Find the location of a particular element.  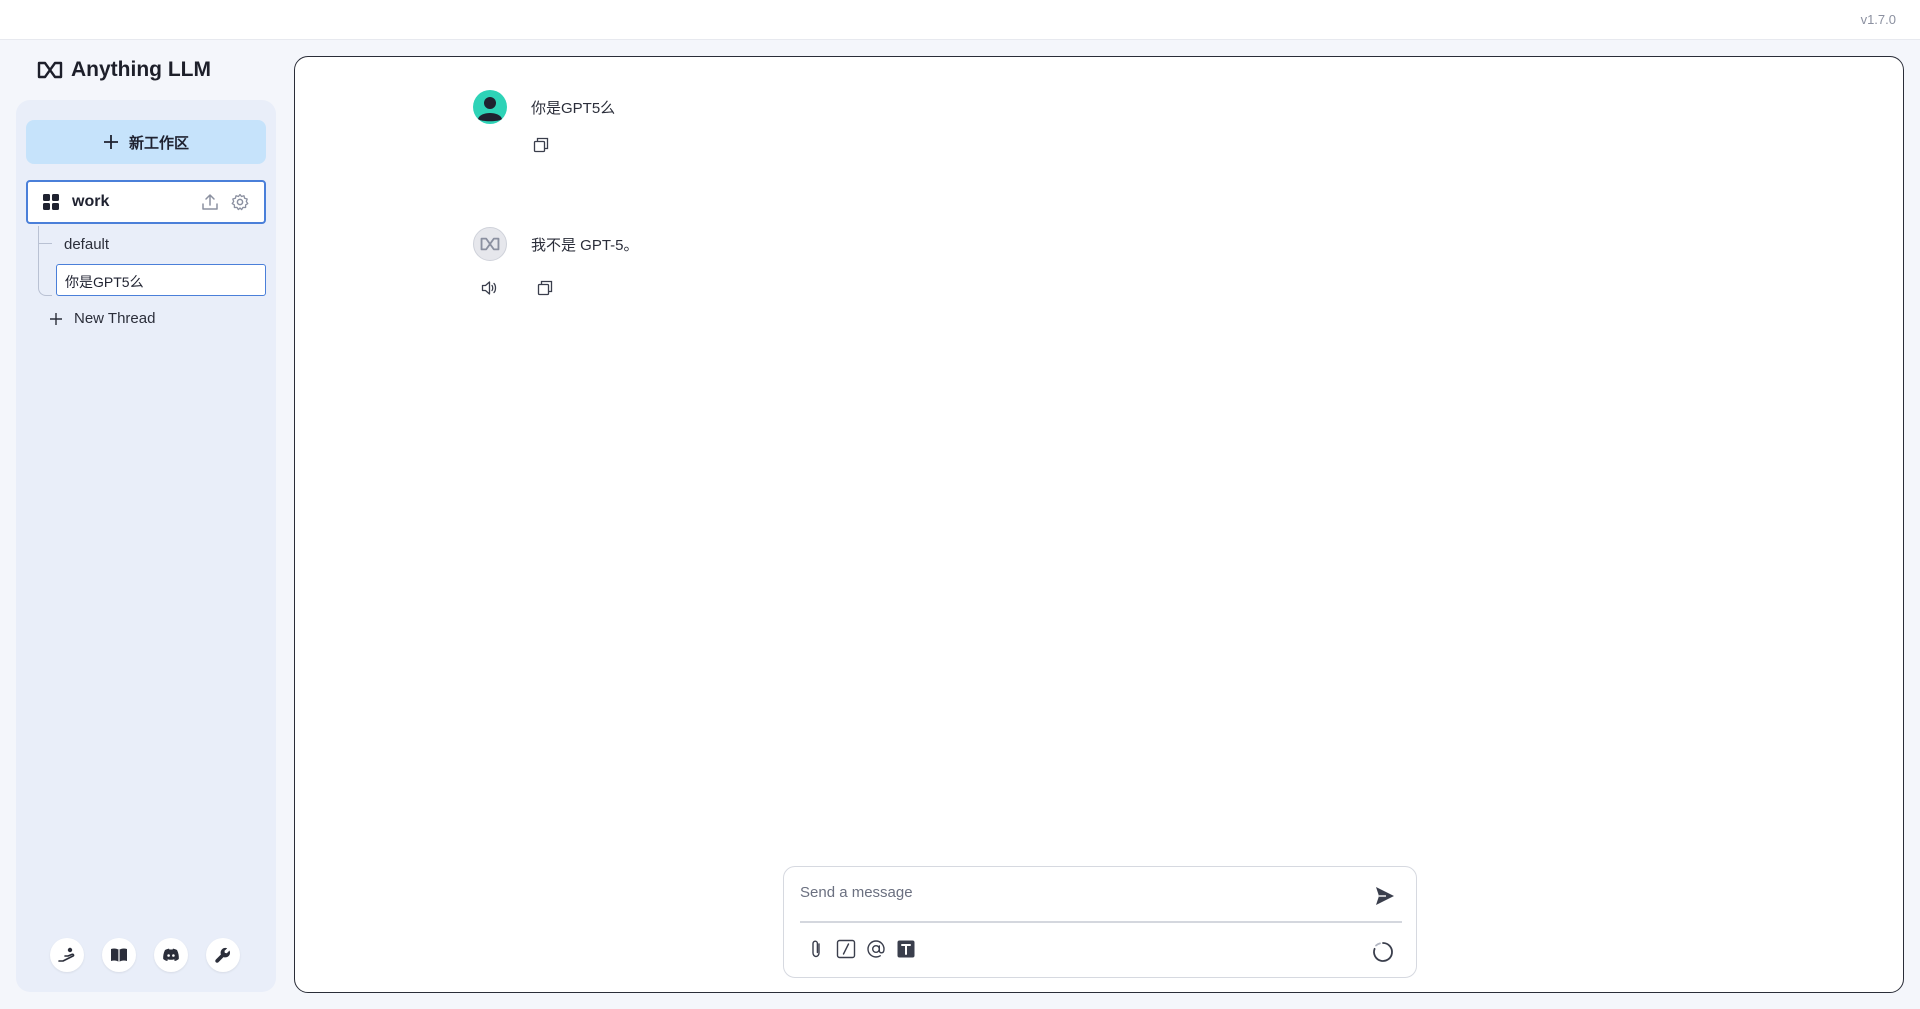

thread-tree-branch is located at coordinates (45, 244).